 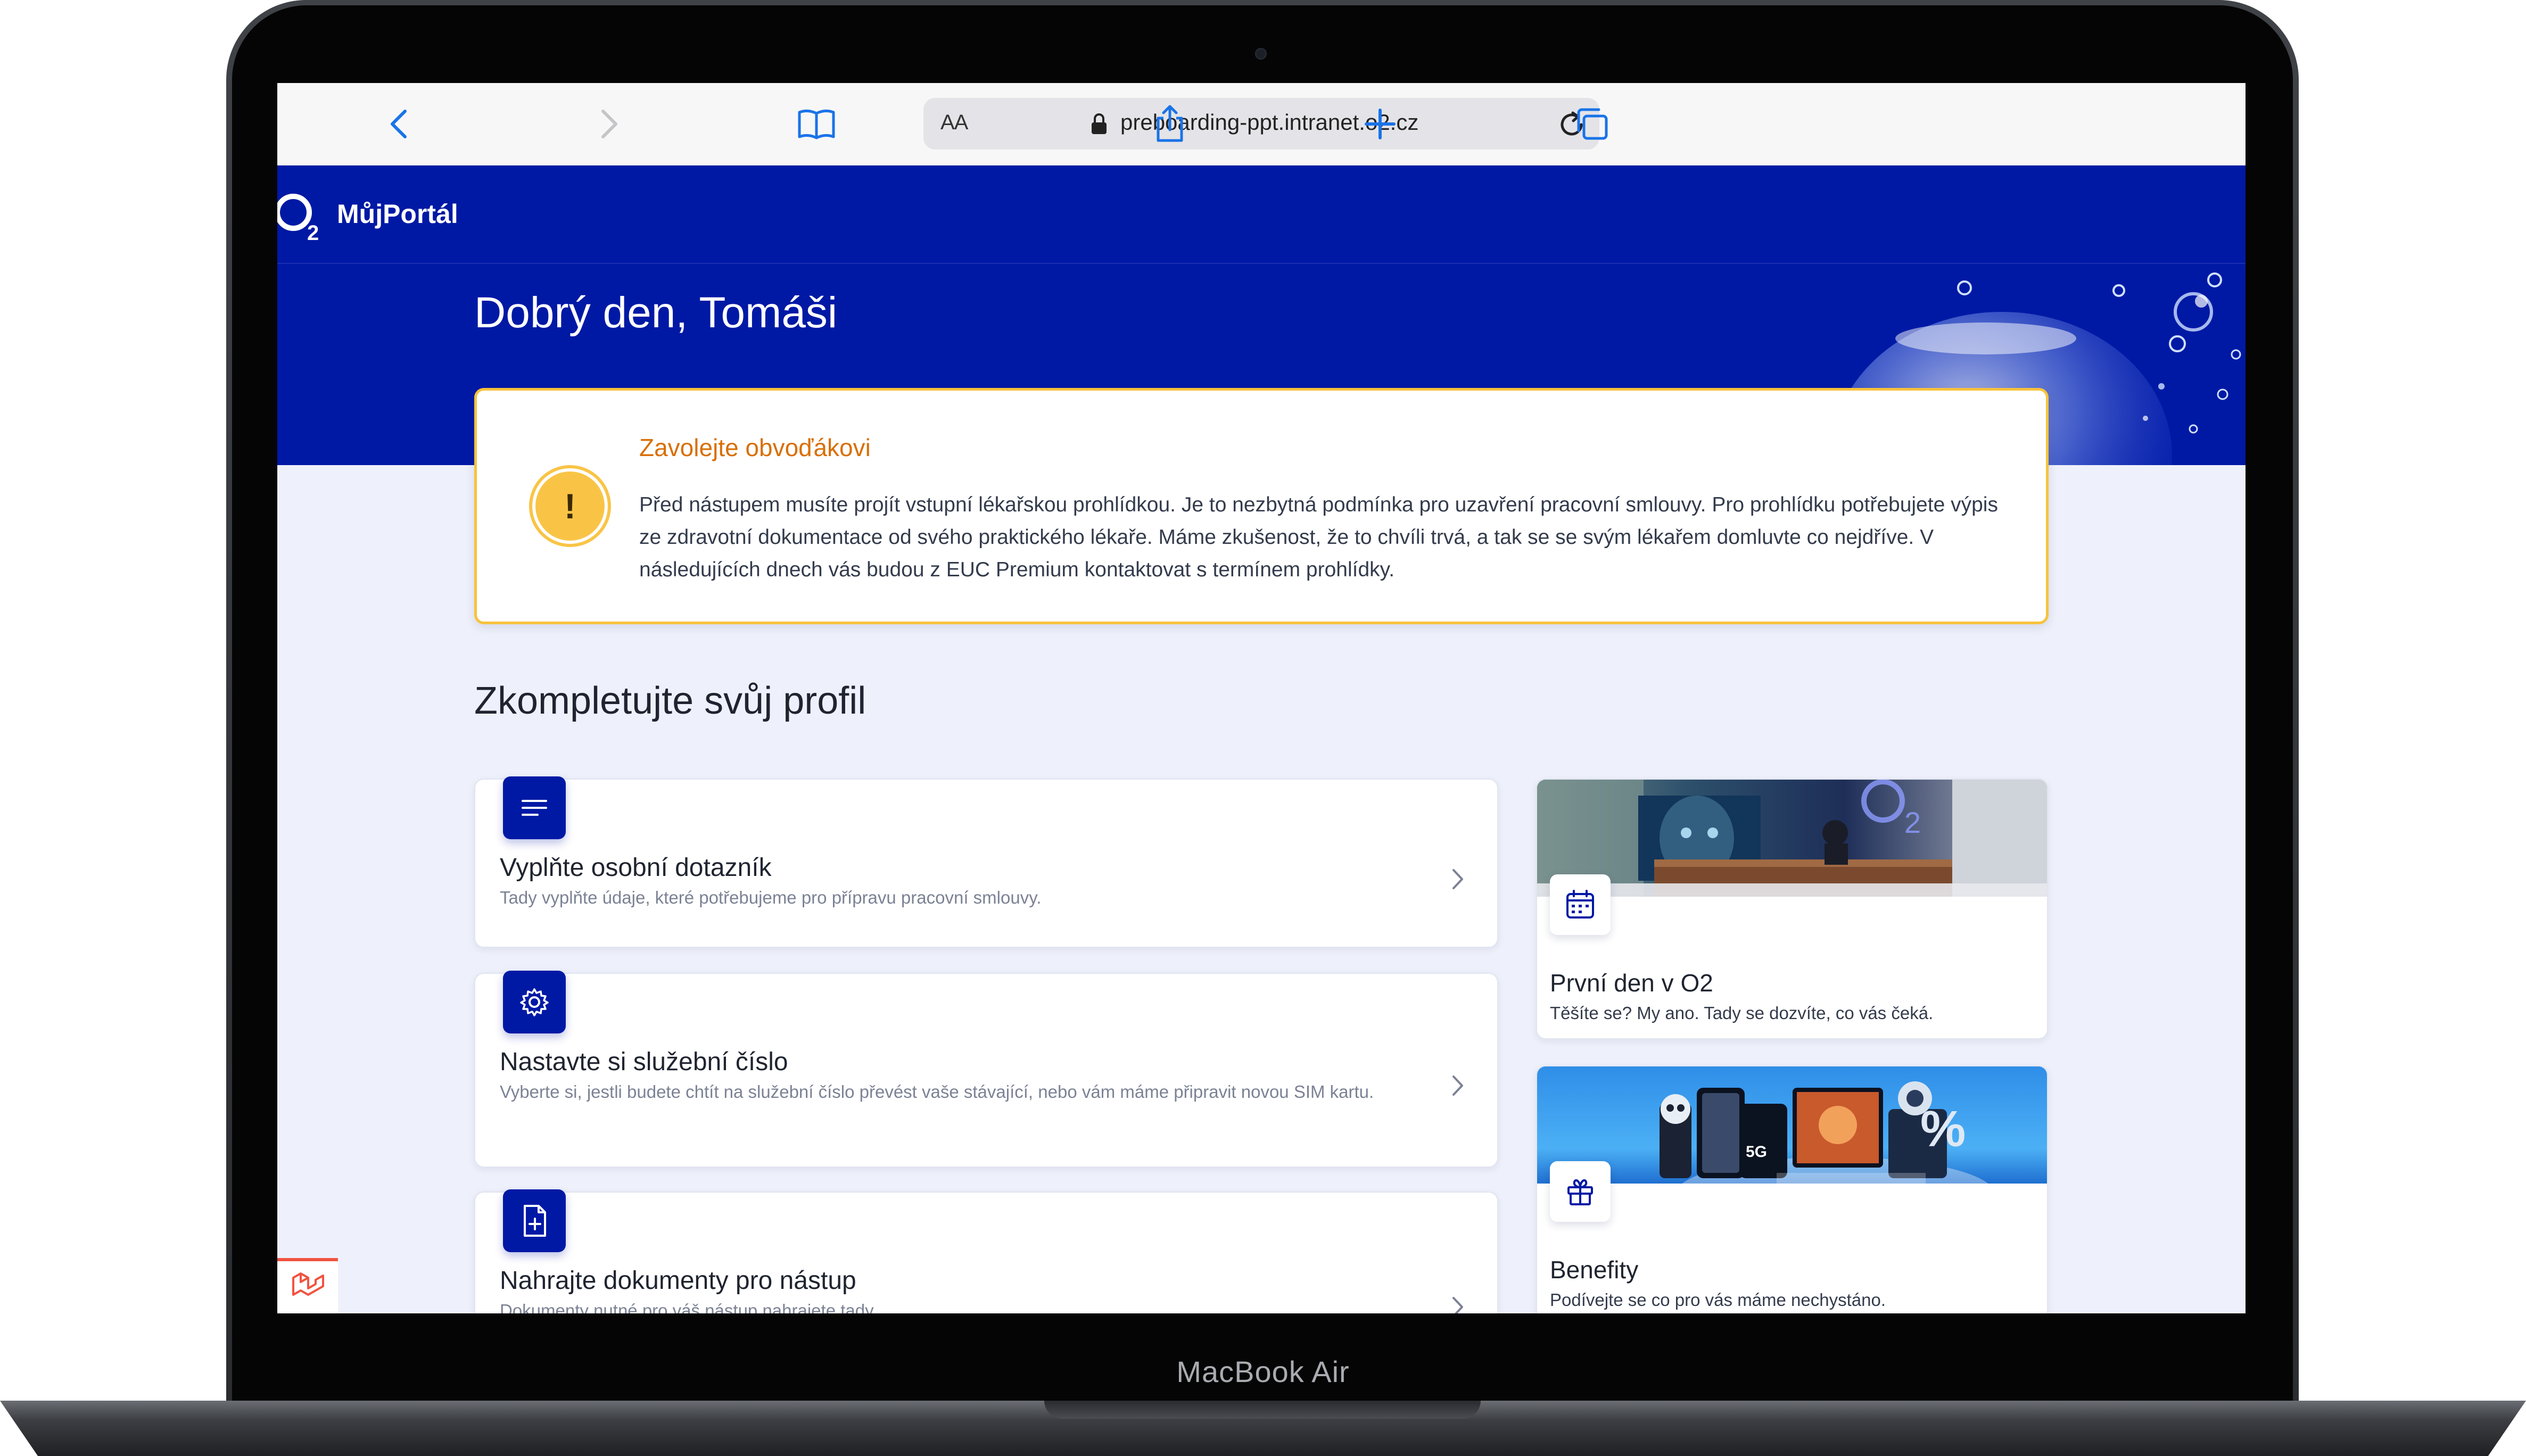 I want to click on tabs-icon, so click(x=1592, y=124).